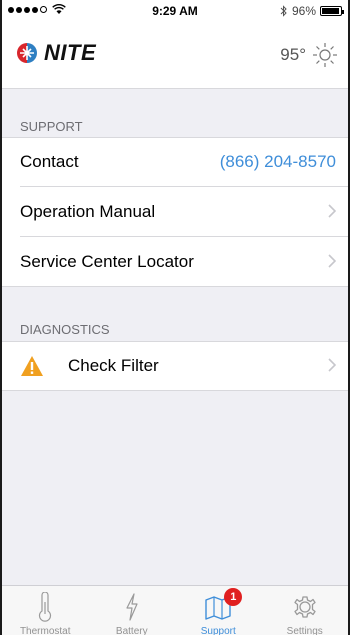 This screenshot has width=350, height=635. What do you see at coordinates (303, 11) in the screenshot?
I see `battery-percent: 96%` at bounding box center [303, 11].